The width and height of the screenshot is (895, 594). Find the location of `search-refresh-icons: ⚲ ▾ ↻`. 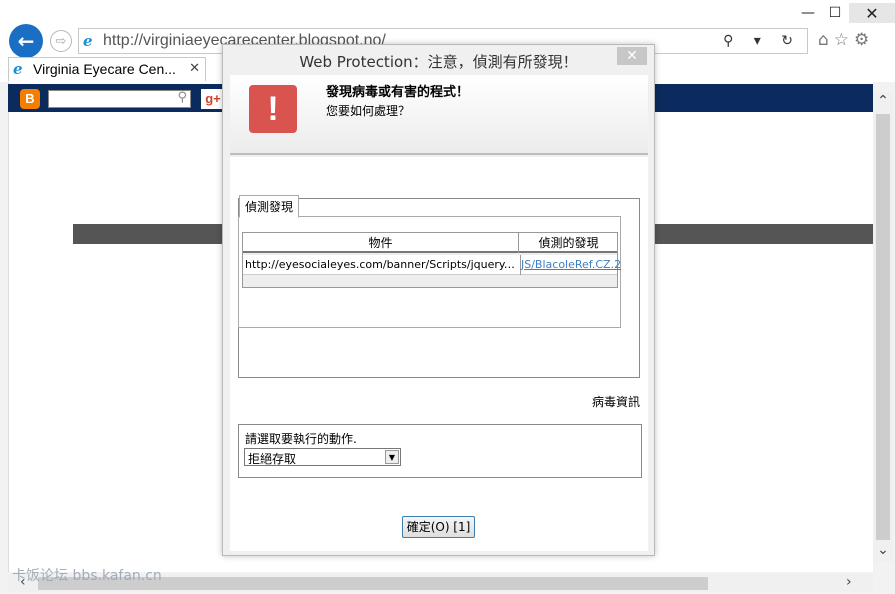

search-refresh-icons: ⚲ ▾ ↻ is located at coordinates (762, 41).